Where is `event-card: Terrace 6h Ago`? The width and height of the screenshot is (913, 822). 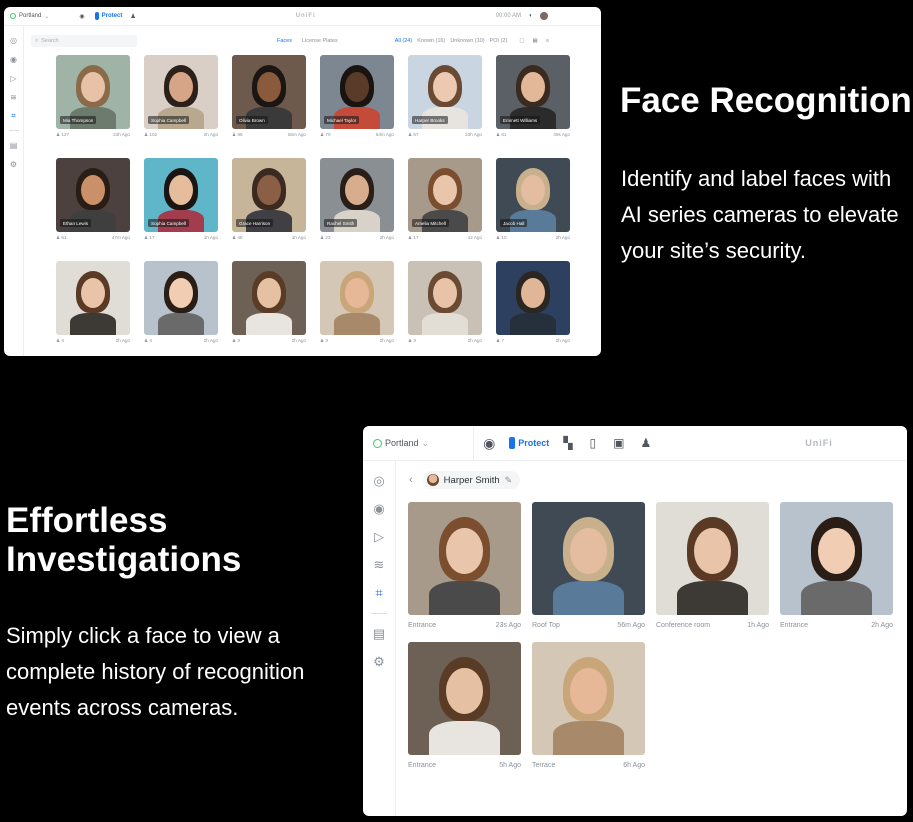
event-card: Terrace 6h Ago is located at coordinates (588, 705).